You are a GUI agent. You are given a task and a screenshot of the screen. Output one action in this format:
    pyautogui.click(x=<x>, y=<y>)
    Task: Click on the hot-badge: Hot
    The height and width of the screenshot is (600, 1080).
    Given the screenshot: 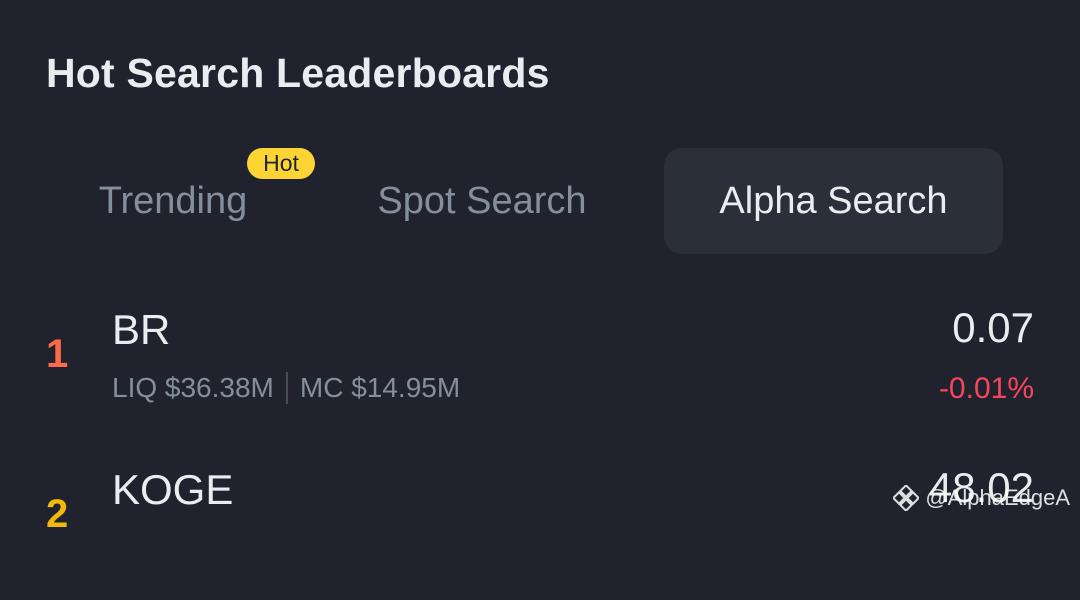 What is the action you would take?
    pyautogui.click(x=281, y=163)
    